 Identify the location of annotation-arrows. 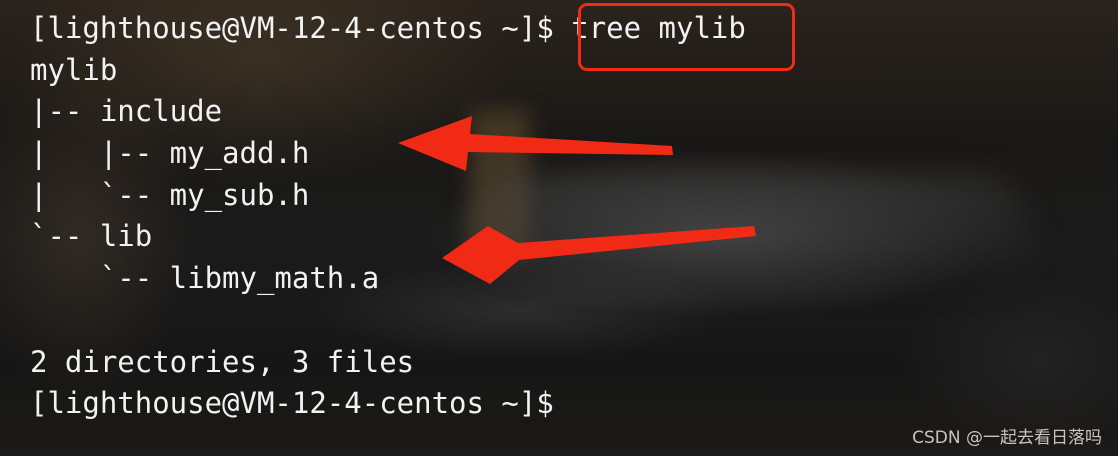
(577, 200).